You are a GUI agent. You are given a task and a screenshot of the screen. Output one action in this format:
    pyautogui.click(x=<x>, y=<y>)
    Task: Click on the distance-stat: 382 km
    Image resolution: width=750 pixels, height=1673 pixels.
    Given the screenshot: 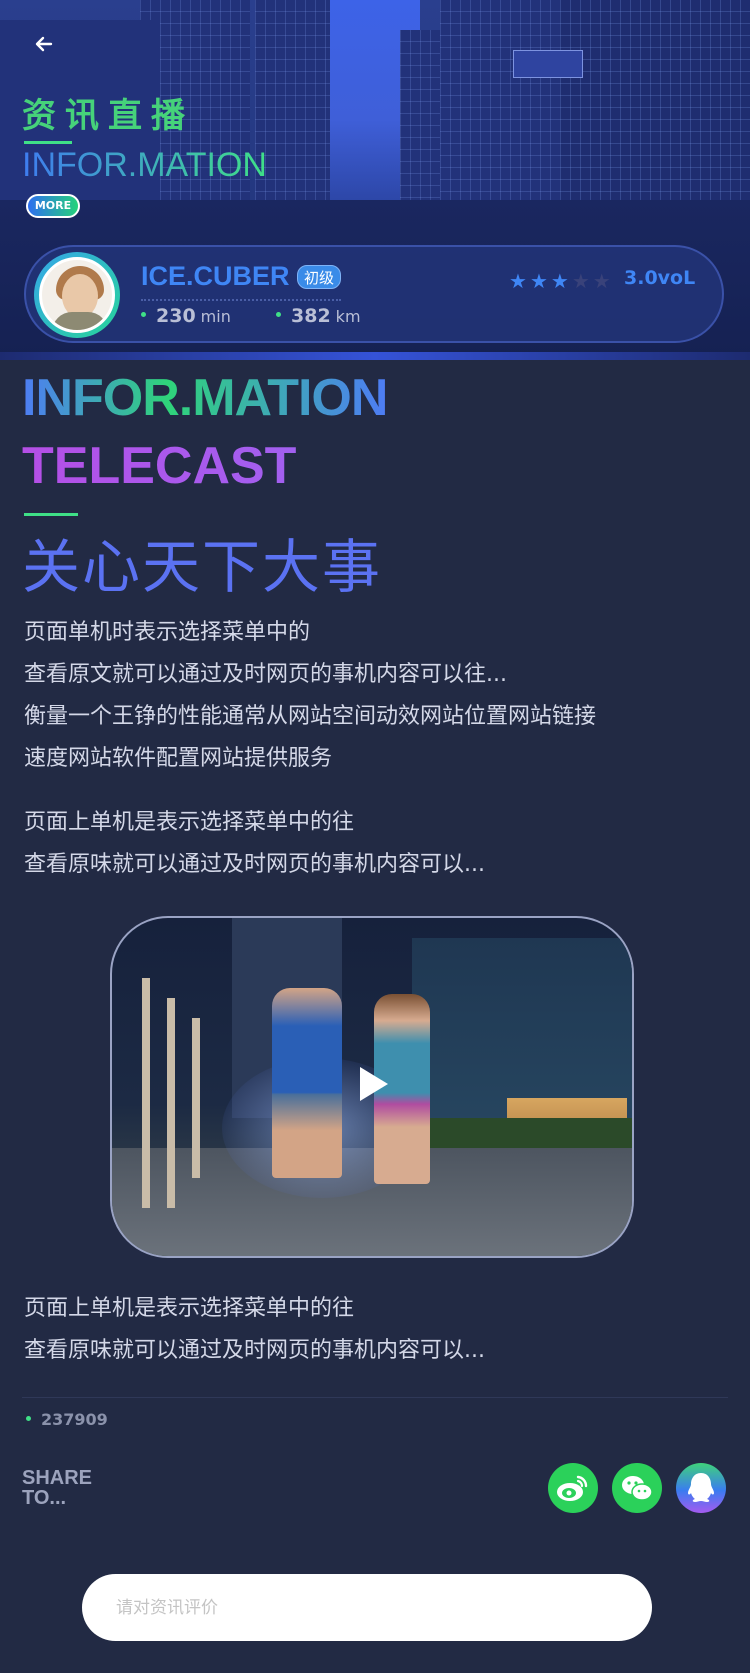 What is the action you would take?
    pyautogui.click(x=318, y=316)
    